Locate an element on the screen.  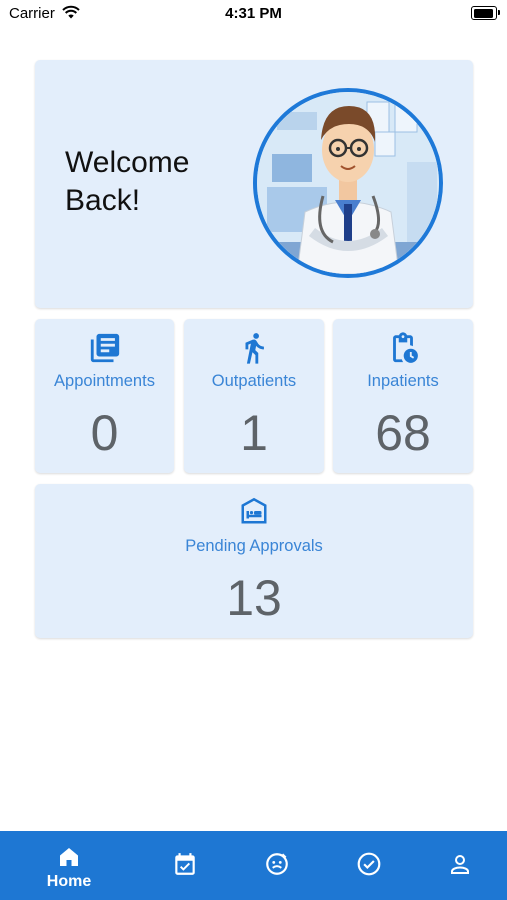
inpatients-label: Inpatients is located at coordinates (403, 381).